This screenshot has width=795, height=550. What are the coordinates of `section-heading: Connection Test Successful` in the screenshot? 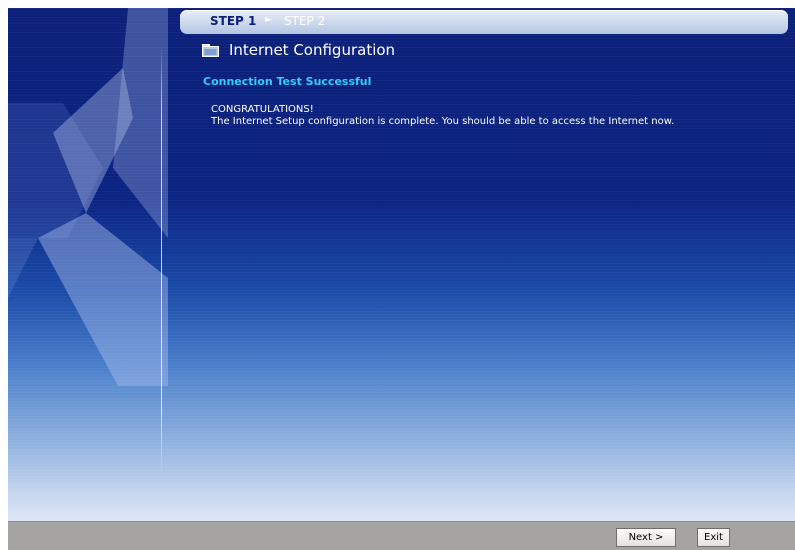 It's located at (287, 81).